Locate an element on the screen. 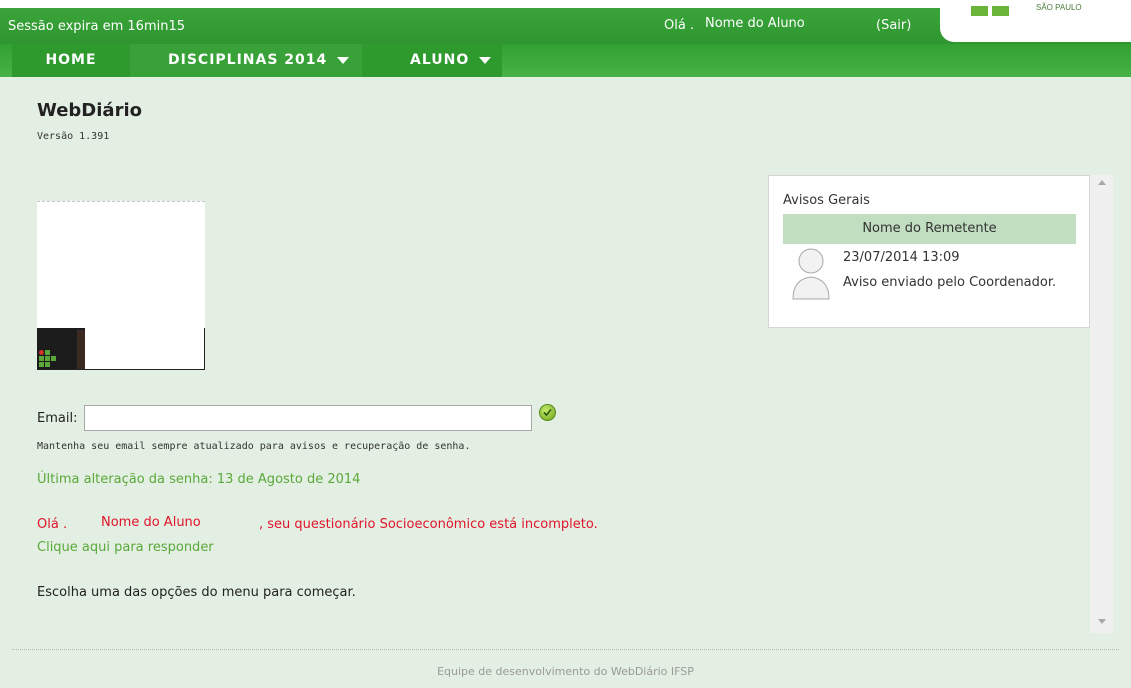 This screenshot has height=688, width=1131. nav-aluno: ALUNO is located at coordinates (432, 60).